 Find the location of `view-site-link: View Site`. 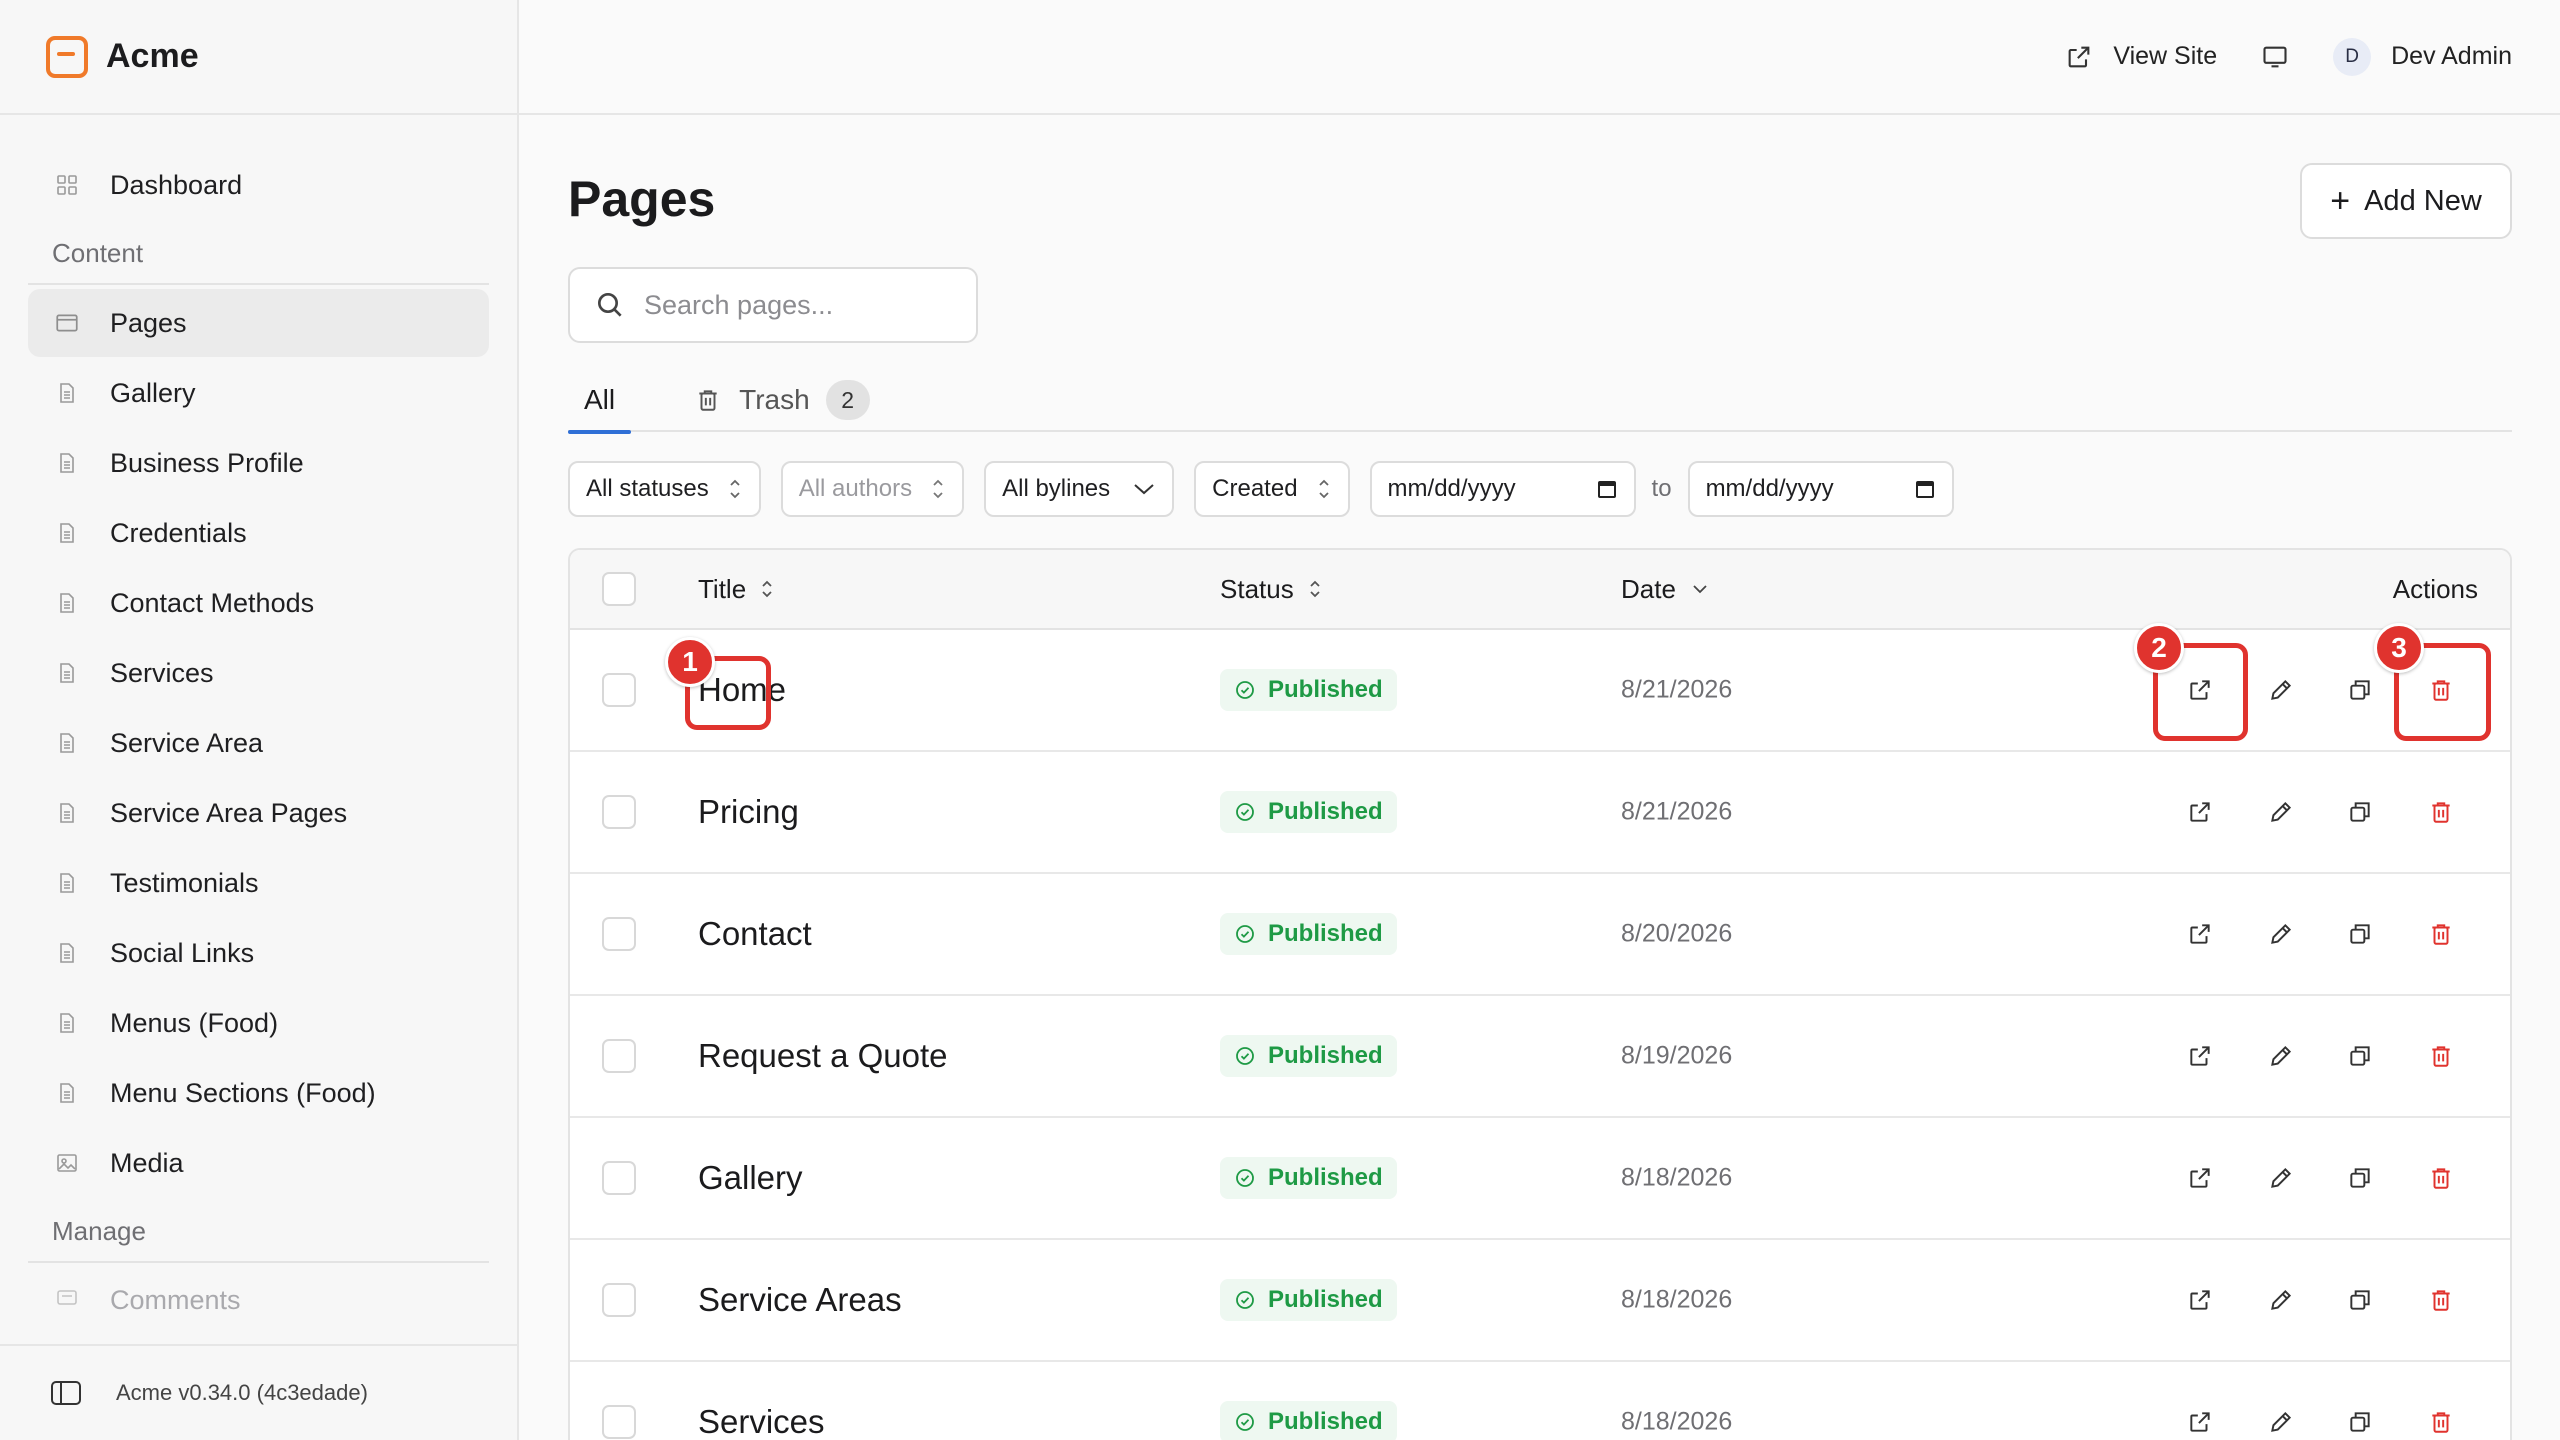

view-site-link: View Site is located at coordinates (2141, 56).